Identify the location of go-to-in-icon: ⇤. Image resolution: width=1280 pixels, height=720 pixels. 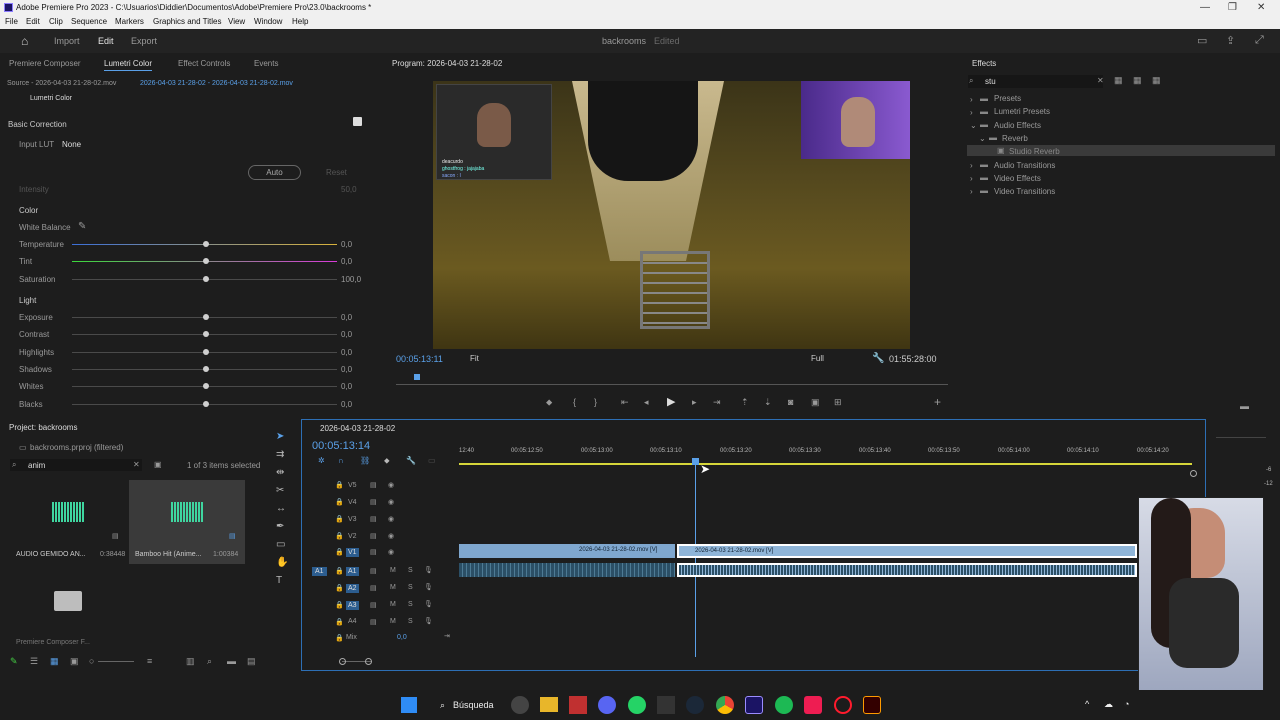
(625, 402).